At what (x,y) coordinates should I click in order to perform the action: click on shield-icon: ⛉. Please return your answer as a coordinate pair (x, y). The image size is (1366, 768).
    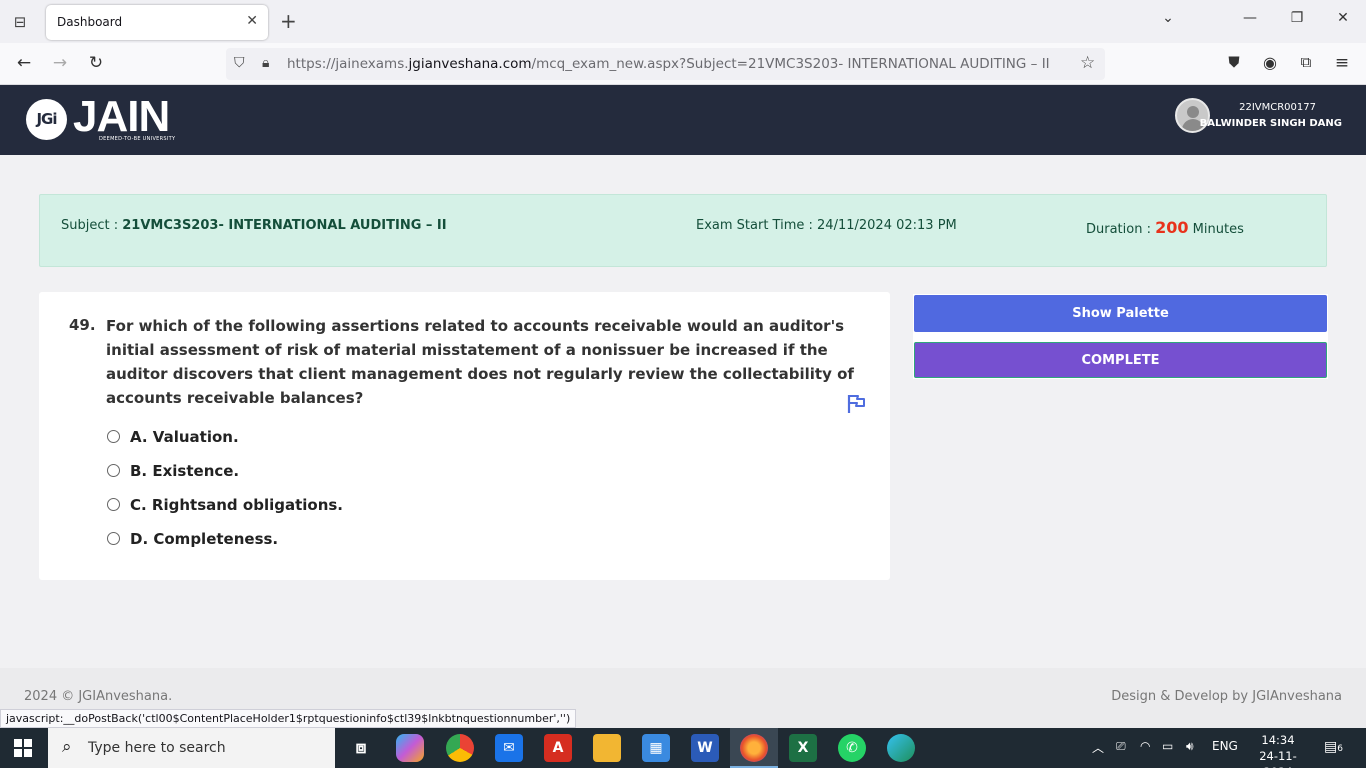
    Looking at the image, I should click on (239, 63).